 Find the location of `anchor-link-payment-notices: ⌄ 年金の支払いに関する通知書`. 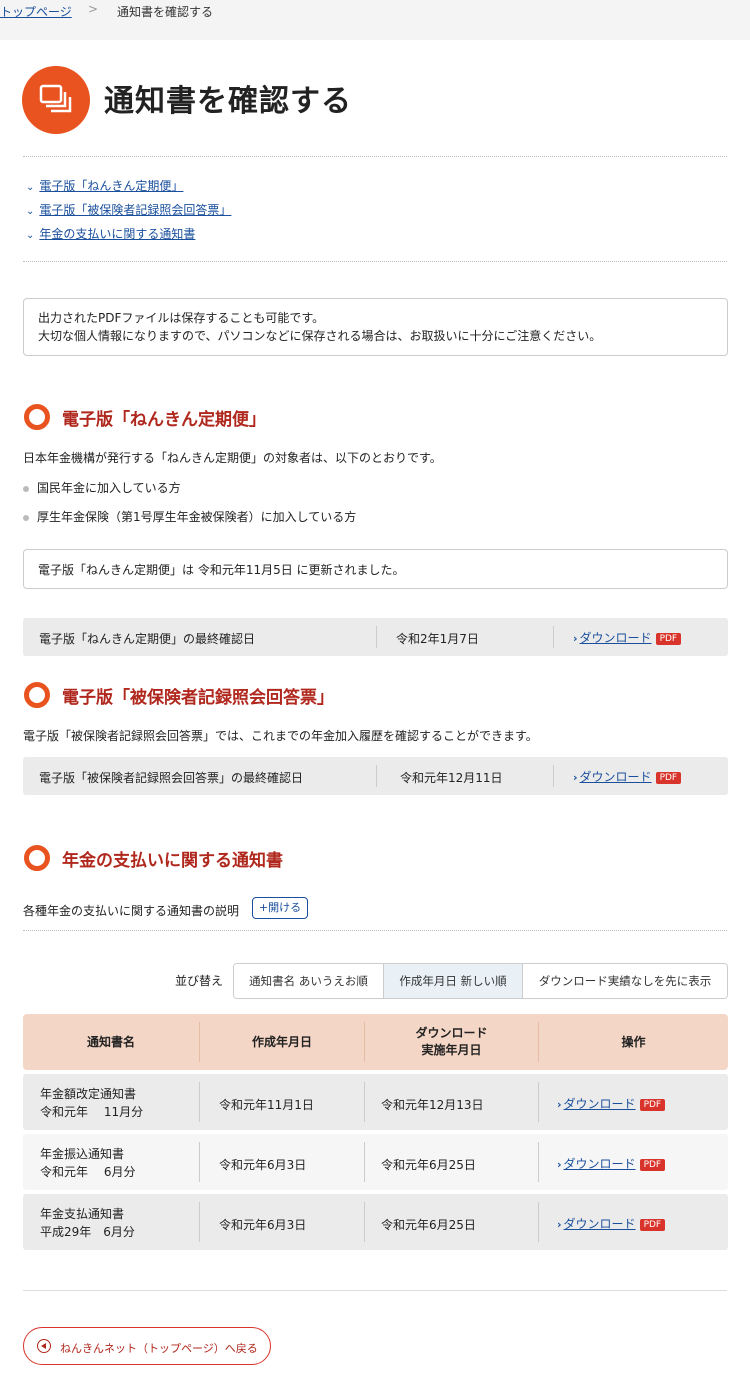

anchor-link-payment-notices: ⌄ 年金の支払いに関する通知書 is located at coordinates (110, 233).